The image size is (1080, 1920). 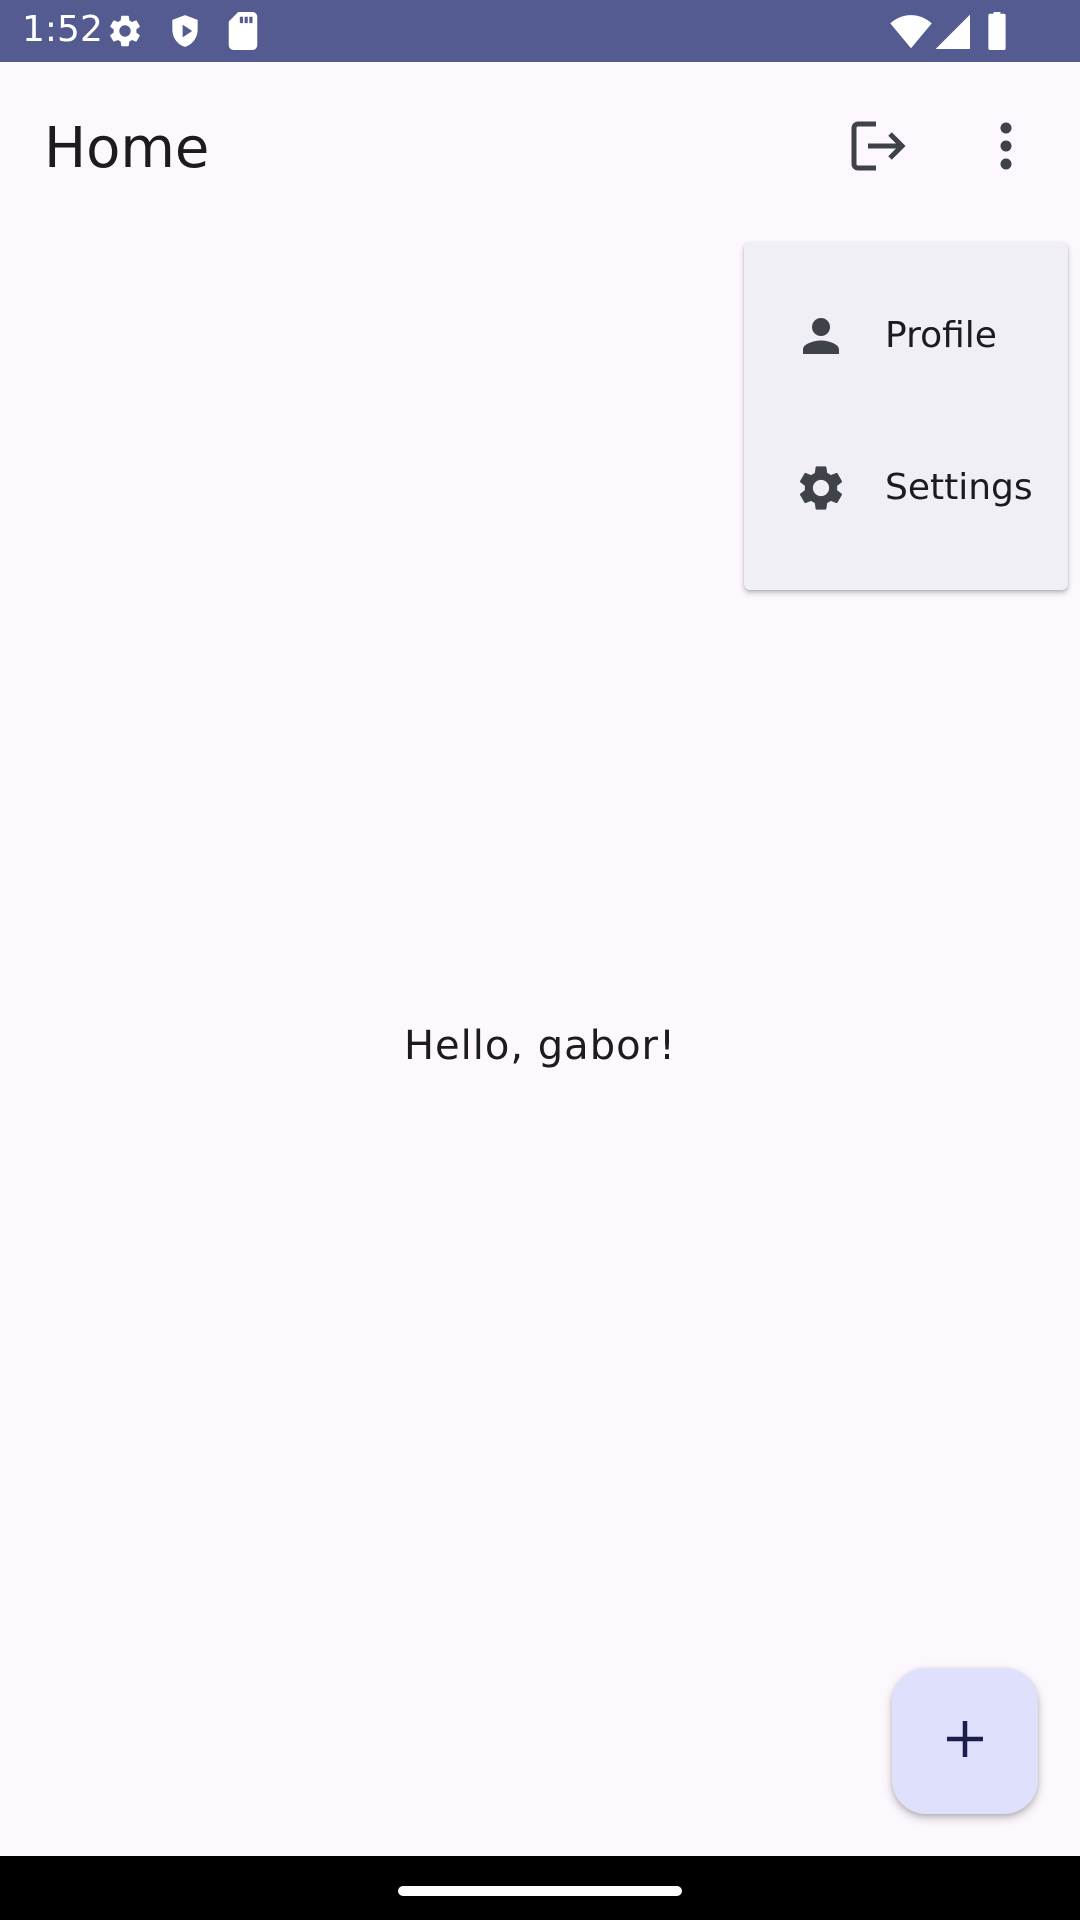 I want to click on status-bar: 1:52, so click(x=540, y=31).